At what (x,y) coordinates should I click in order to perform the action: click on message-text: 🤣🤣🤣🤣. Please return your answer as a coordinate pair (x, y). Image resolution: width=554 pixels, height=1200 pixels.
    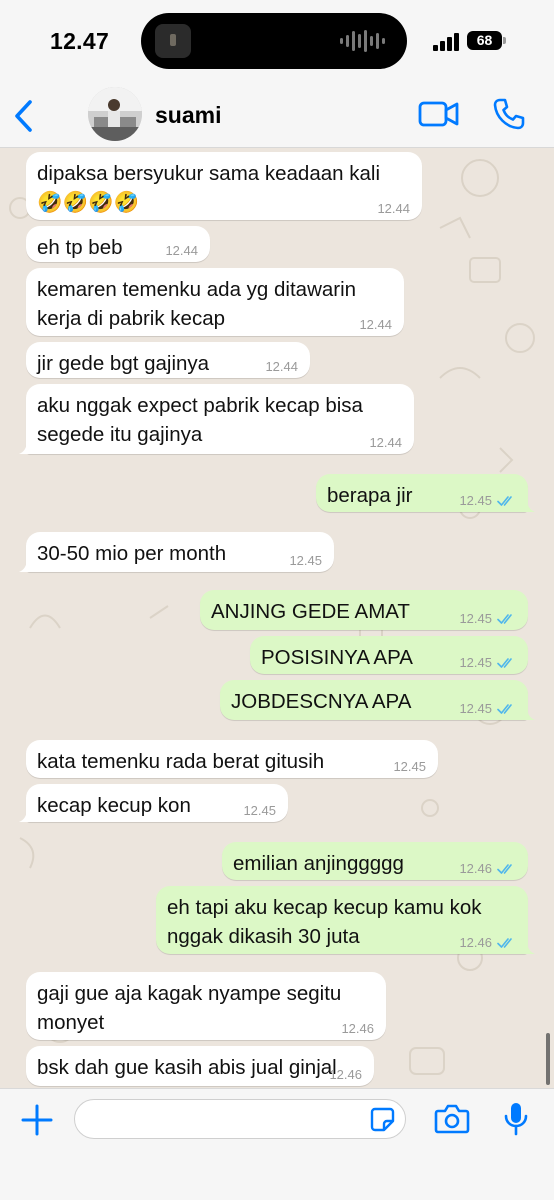
    Looking at the image, I should click on (88, 202).